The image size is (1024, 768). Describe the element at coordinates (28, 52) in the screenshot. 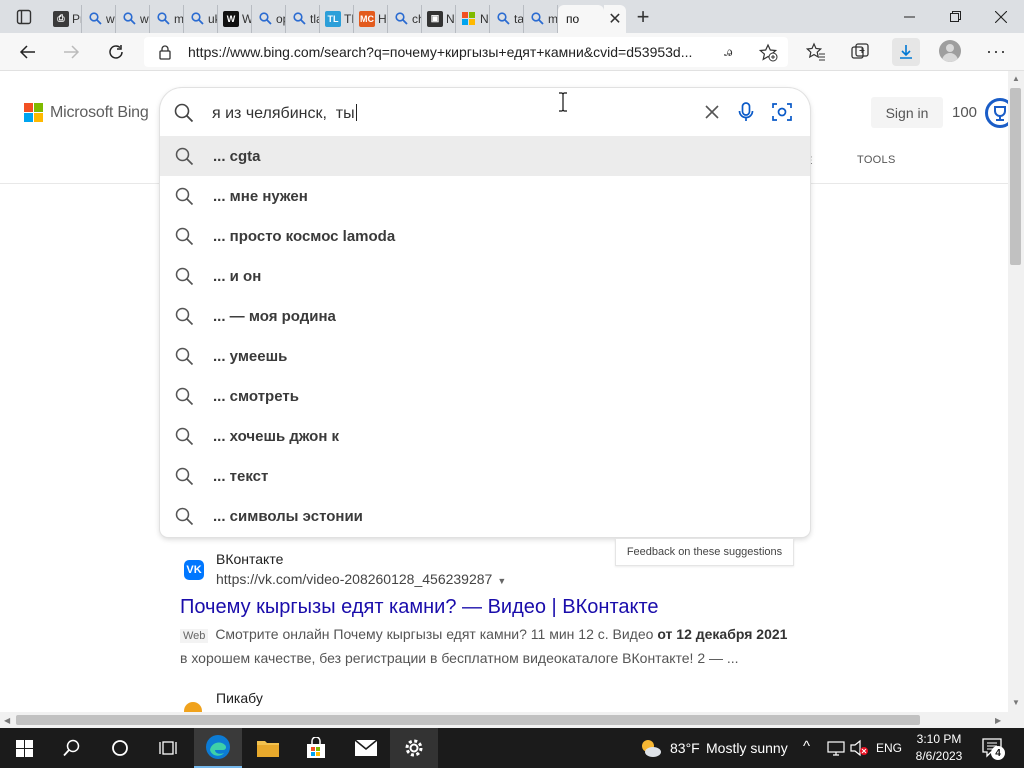

I see `back-button` at that location.